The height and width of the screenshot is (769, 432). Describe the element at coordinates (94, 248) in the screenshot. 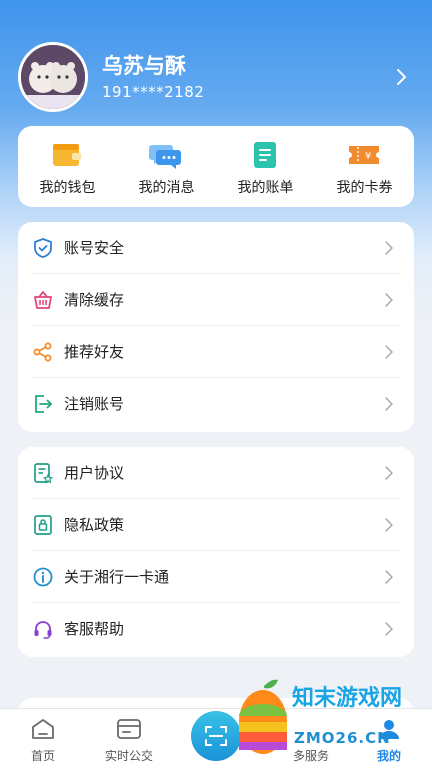

I see `menu-item-label: 账号安全` at that location.